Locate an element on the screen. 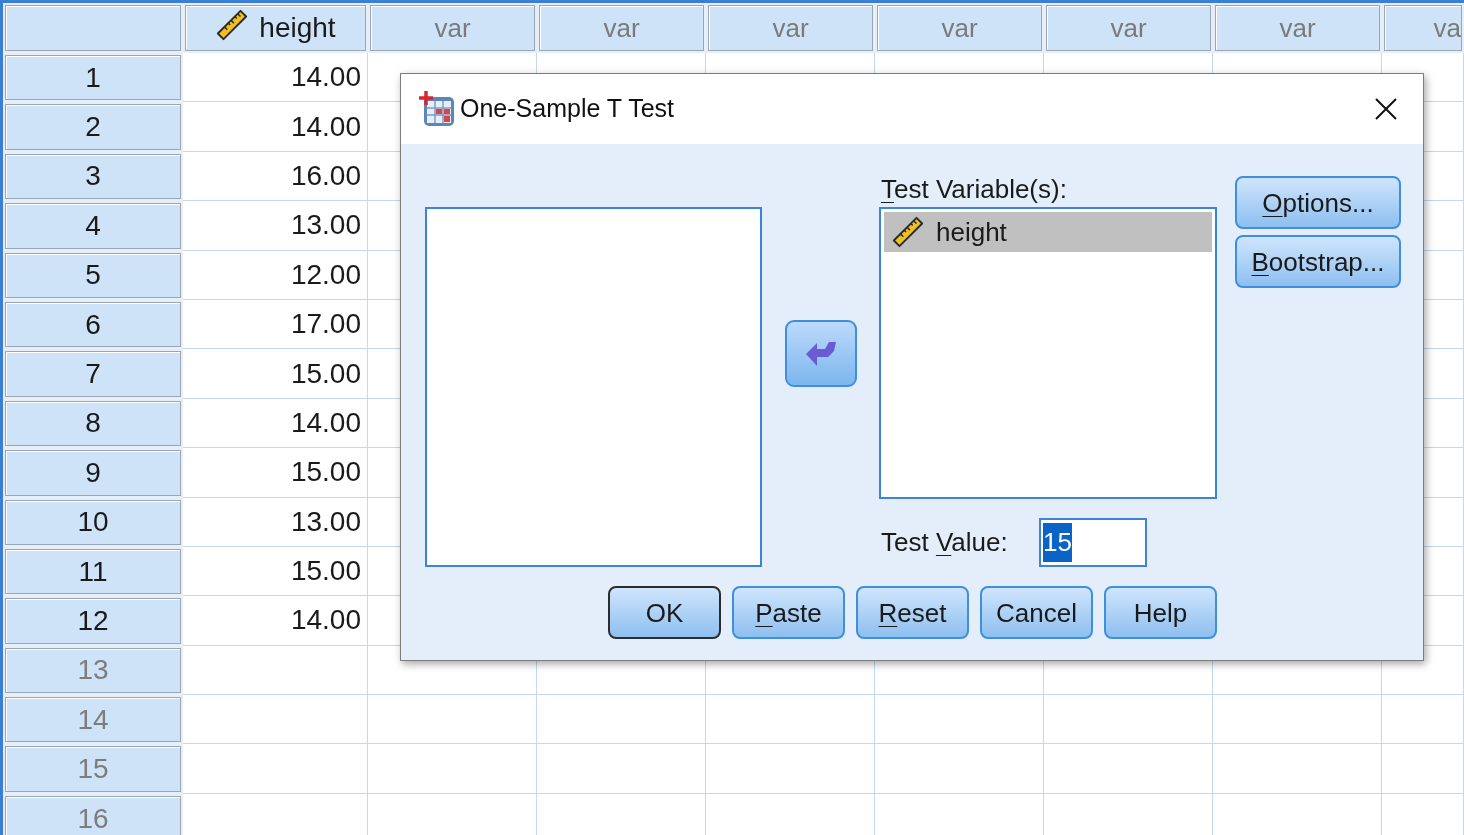 This screenshot has height=835, width=1464. dialog-button: Cancel is located at coordinates (1036, 612).